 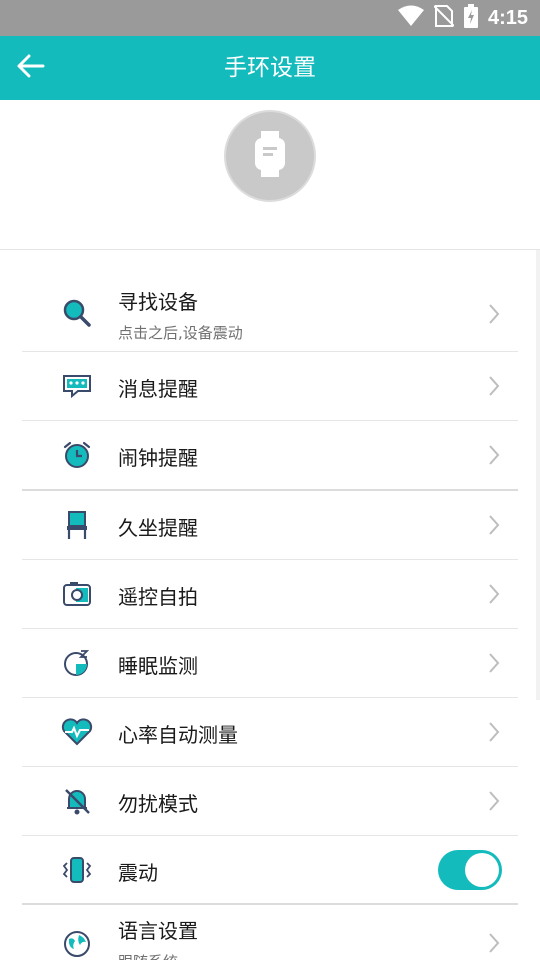 I want to click on heart-rate-icon, so click(x=77, y=732).